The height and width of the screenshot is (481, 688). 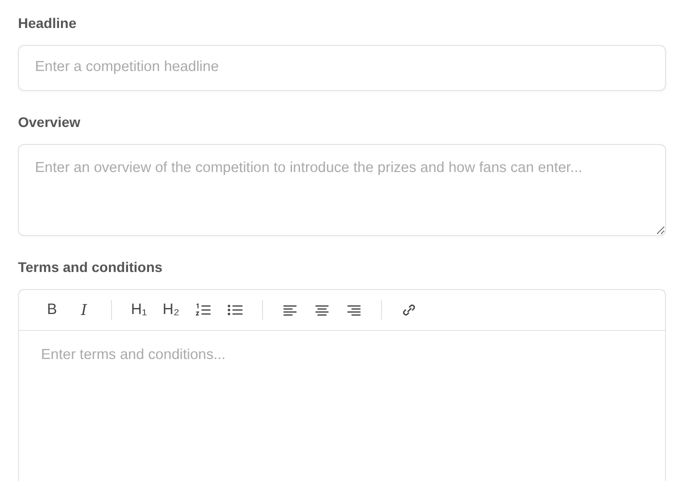 What do you see at coordinates (49, 122) in the screenshot?
I see `field-label: Overview` at bounding box center [49, 122].